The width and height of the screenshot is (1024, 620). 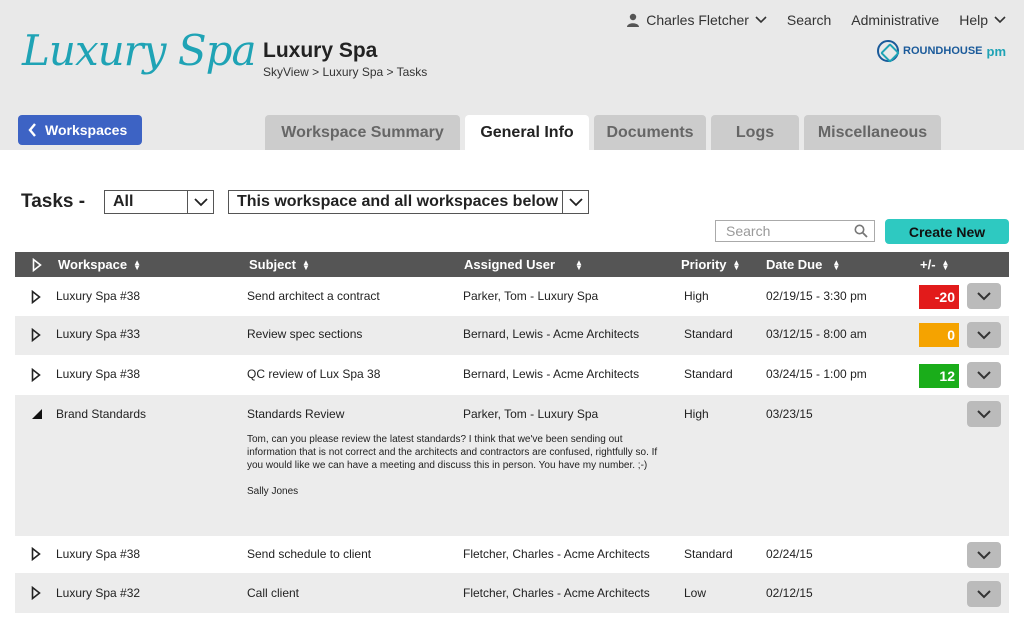 What do you see at coordinates (86, 130) in the screenshot?
I see `workspaces-button-label: Workspaces` at bounding box center [86, 130].